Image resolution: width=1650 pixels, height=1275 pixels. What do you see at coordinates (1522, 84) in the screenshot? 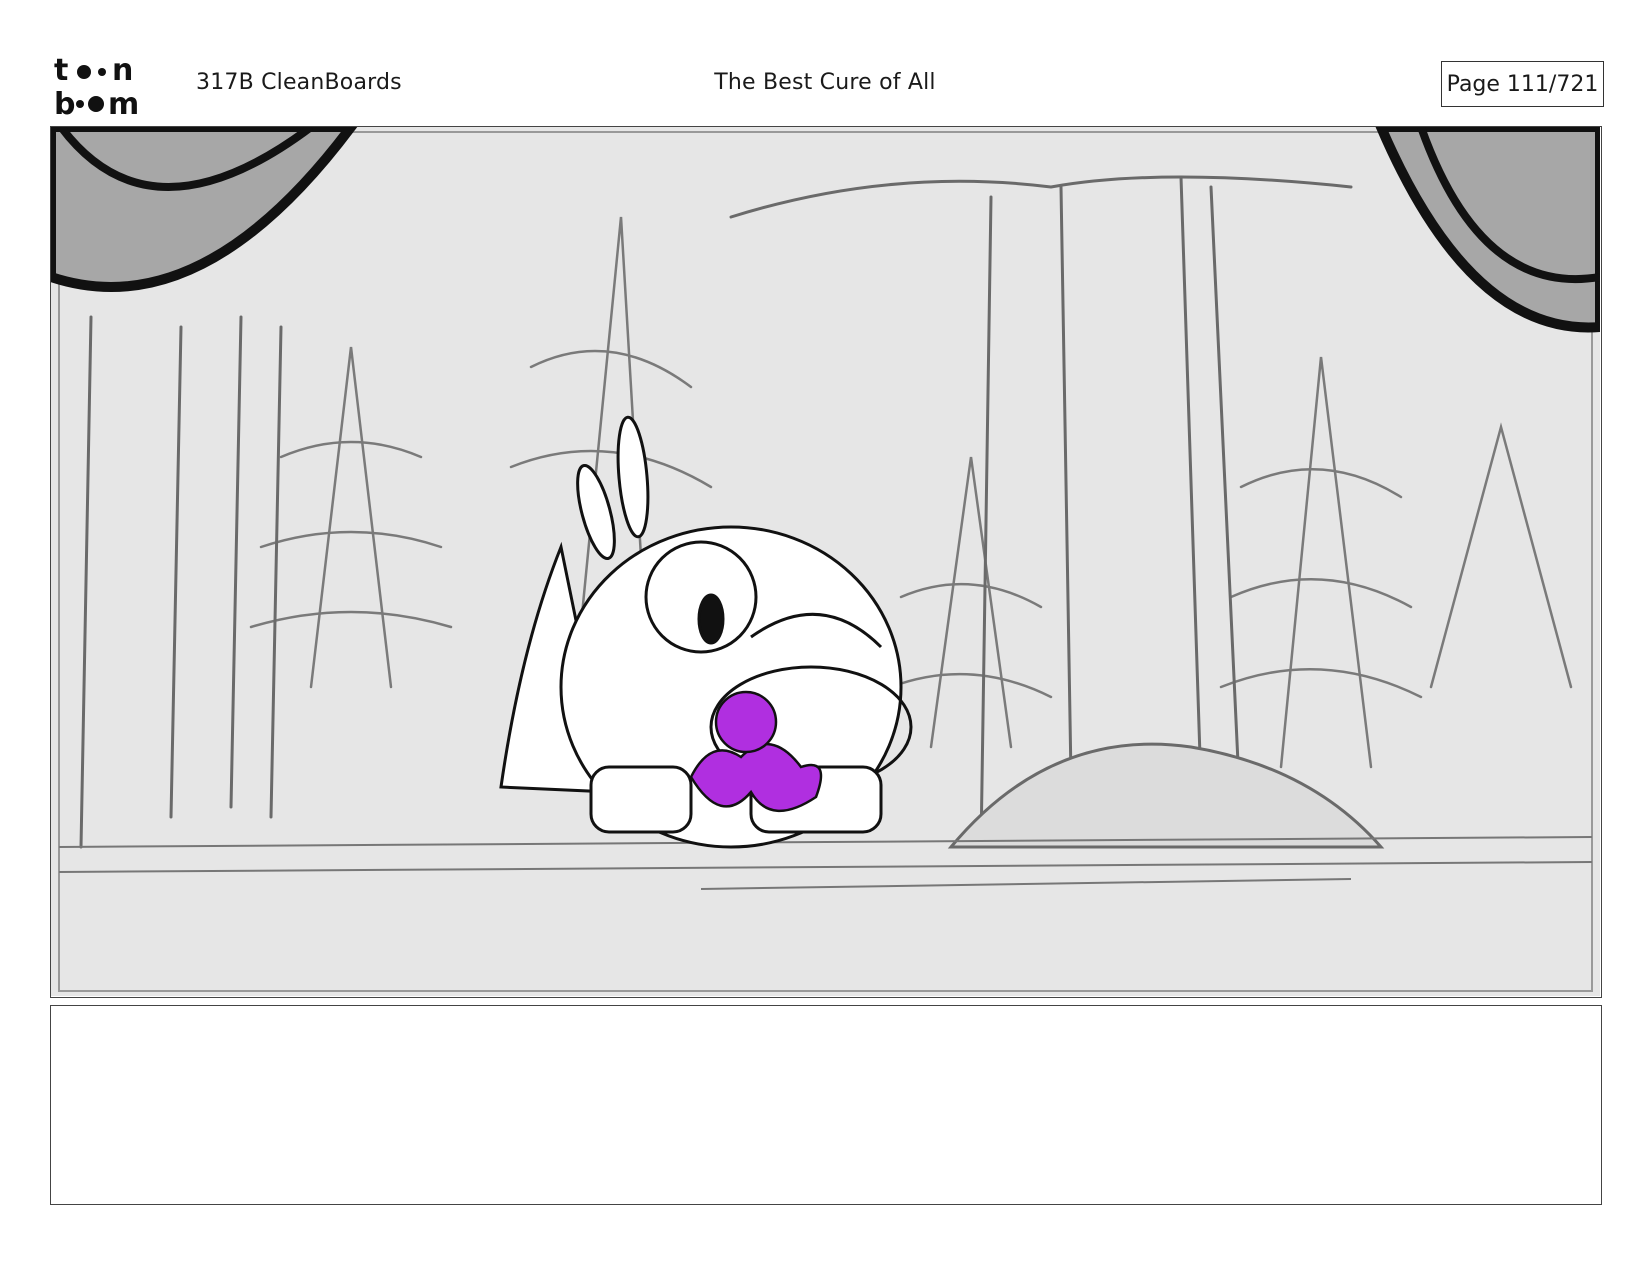
I see `page-counter: Page 111/721` at bounding box center [1522, 84].